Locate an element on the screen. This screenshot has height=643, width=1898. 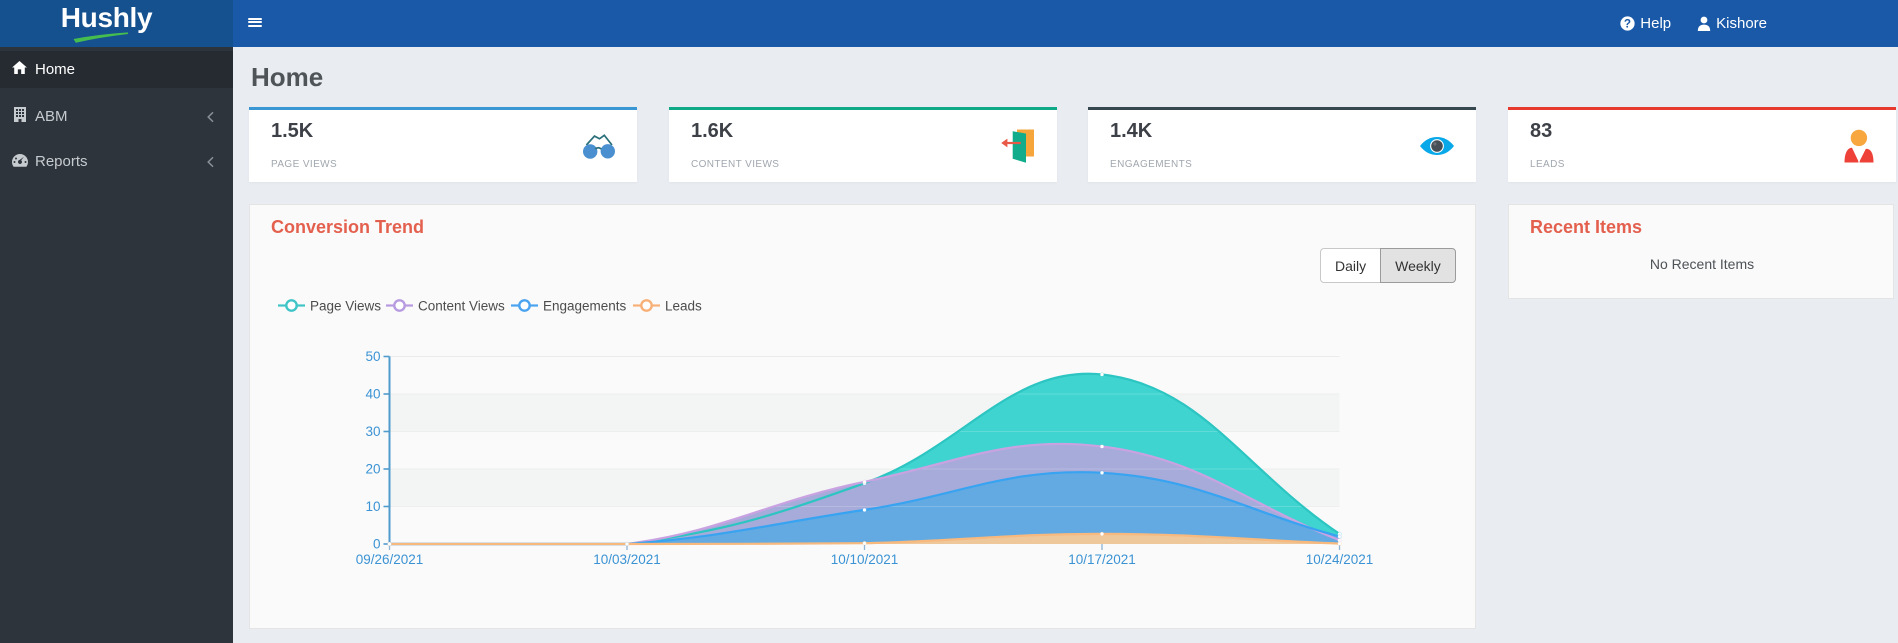
svg-text: 20 is located at coordinates (372, 469).